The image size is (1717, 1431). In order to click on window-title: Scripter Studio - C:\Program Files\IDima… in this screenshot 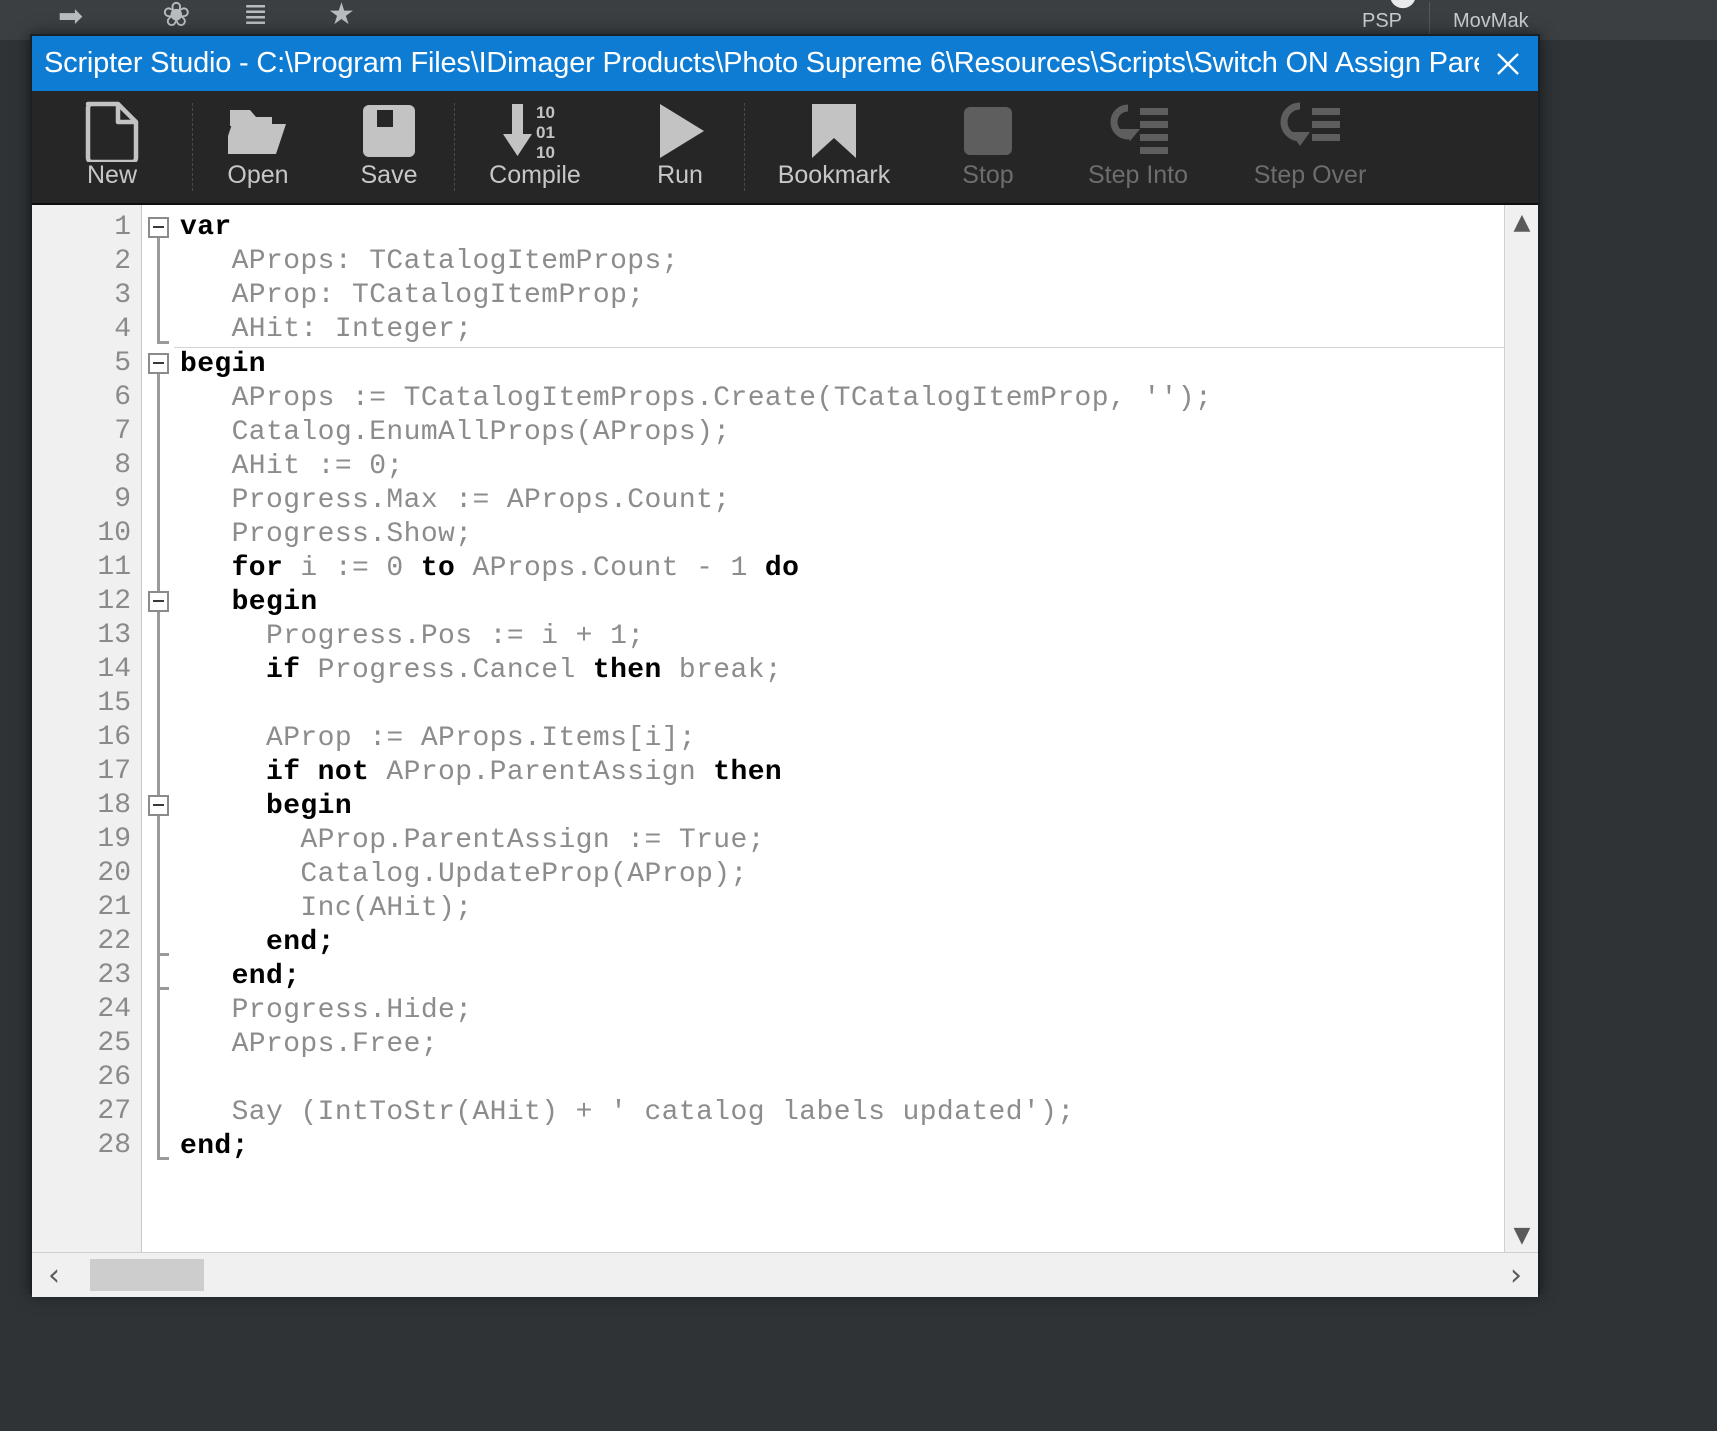, I will do `click(761, 63)`.